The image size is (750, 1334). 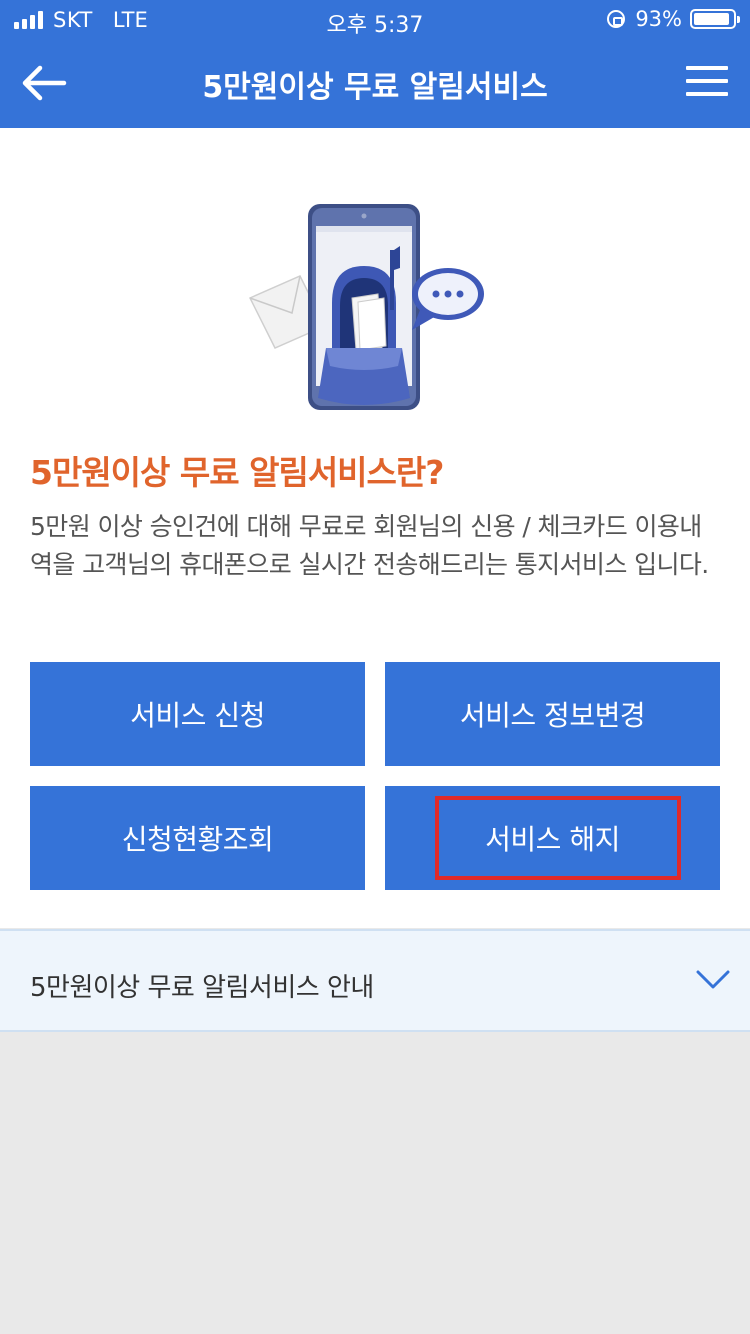 I want to click on menu-button, so click(x=707, y=83).